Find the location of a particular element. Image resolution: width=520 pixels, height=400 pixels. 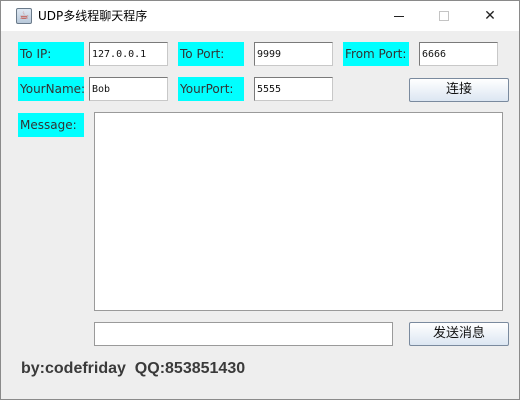

to-ip-label: To IP: is located at coordinates (51, 54).